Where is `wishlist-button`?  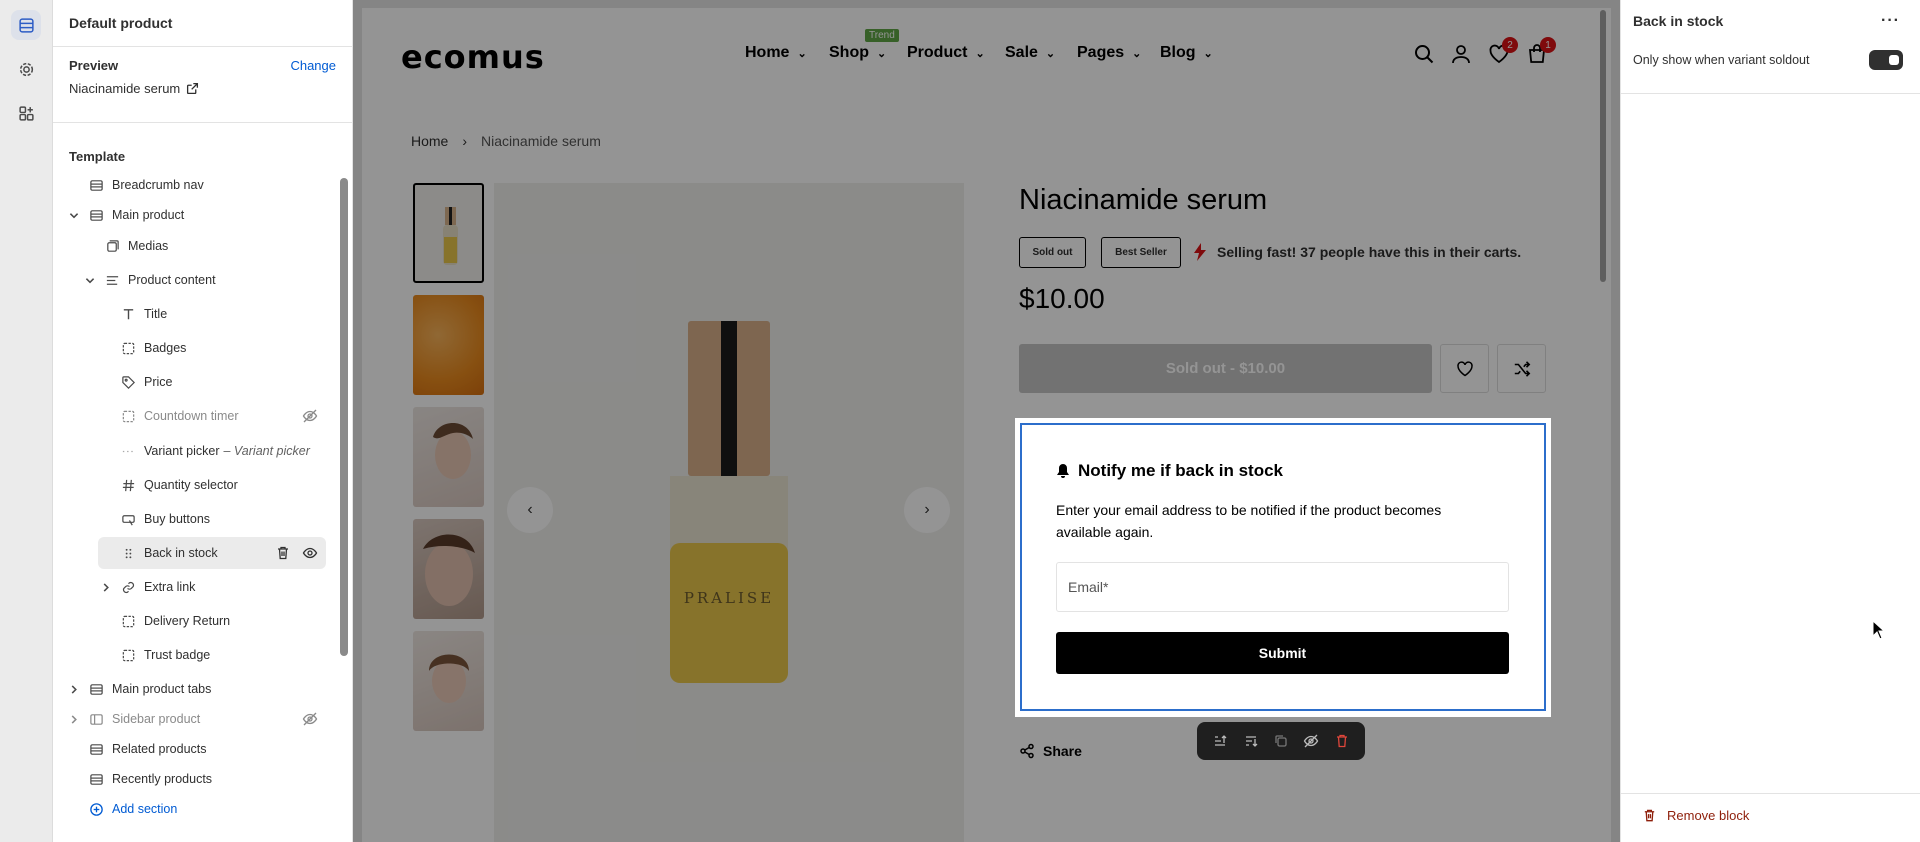
wishlist-button is located at coordinates (1464, 368).